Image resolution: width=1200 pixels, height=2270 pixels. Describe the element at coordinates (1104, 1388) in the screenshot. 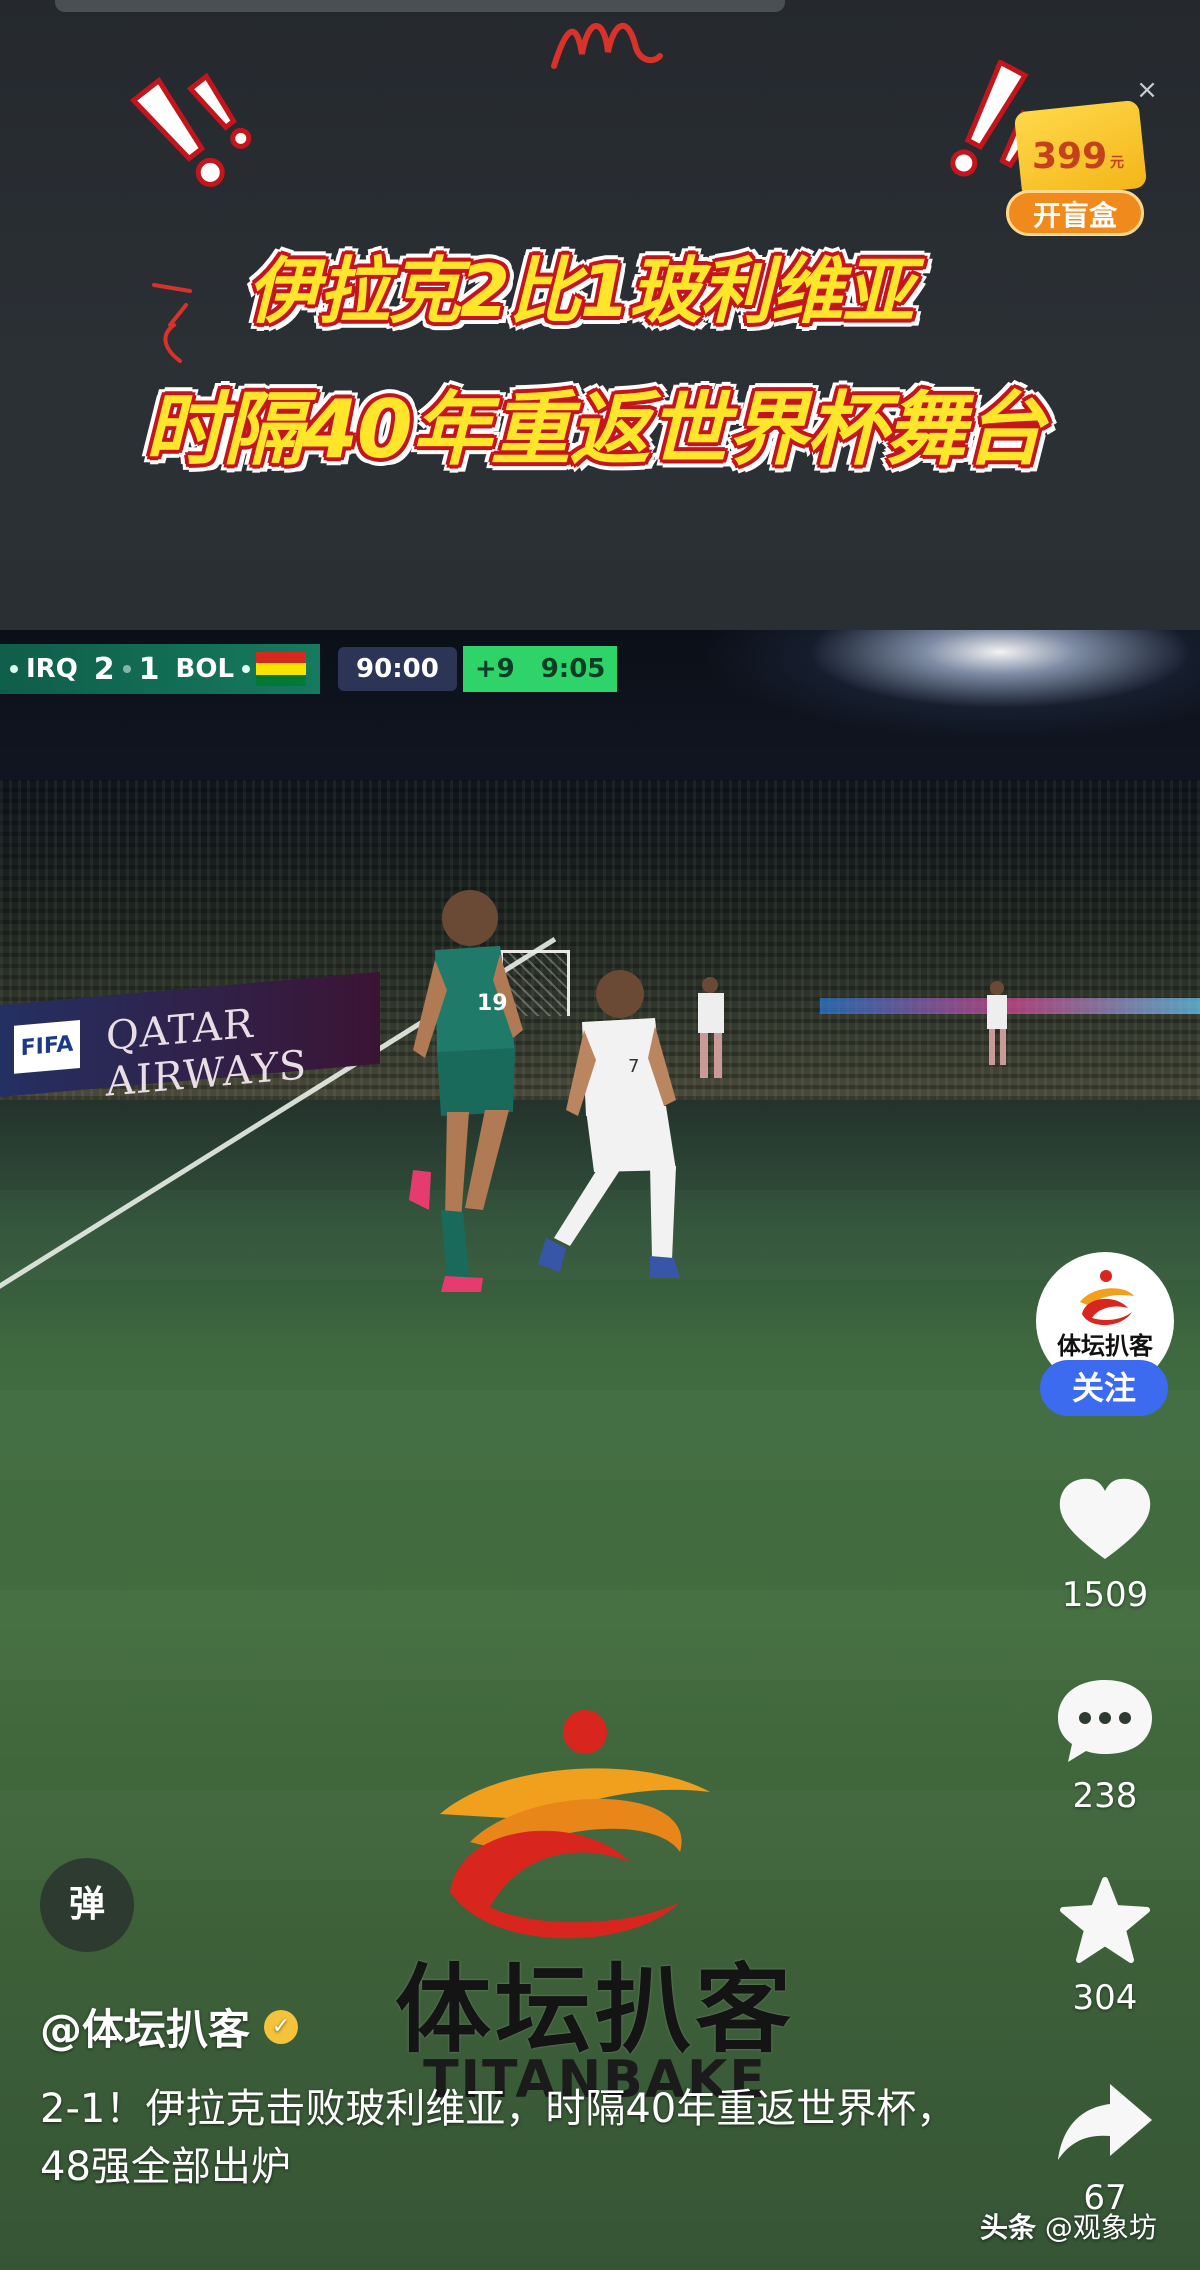

I see `follow-button: 关注` at that location.